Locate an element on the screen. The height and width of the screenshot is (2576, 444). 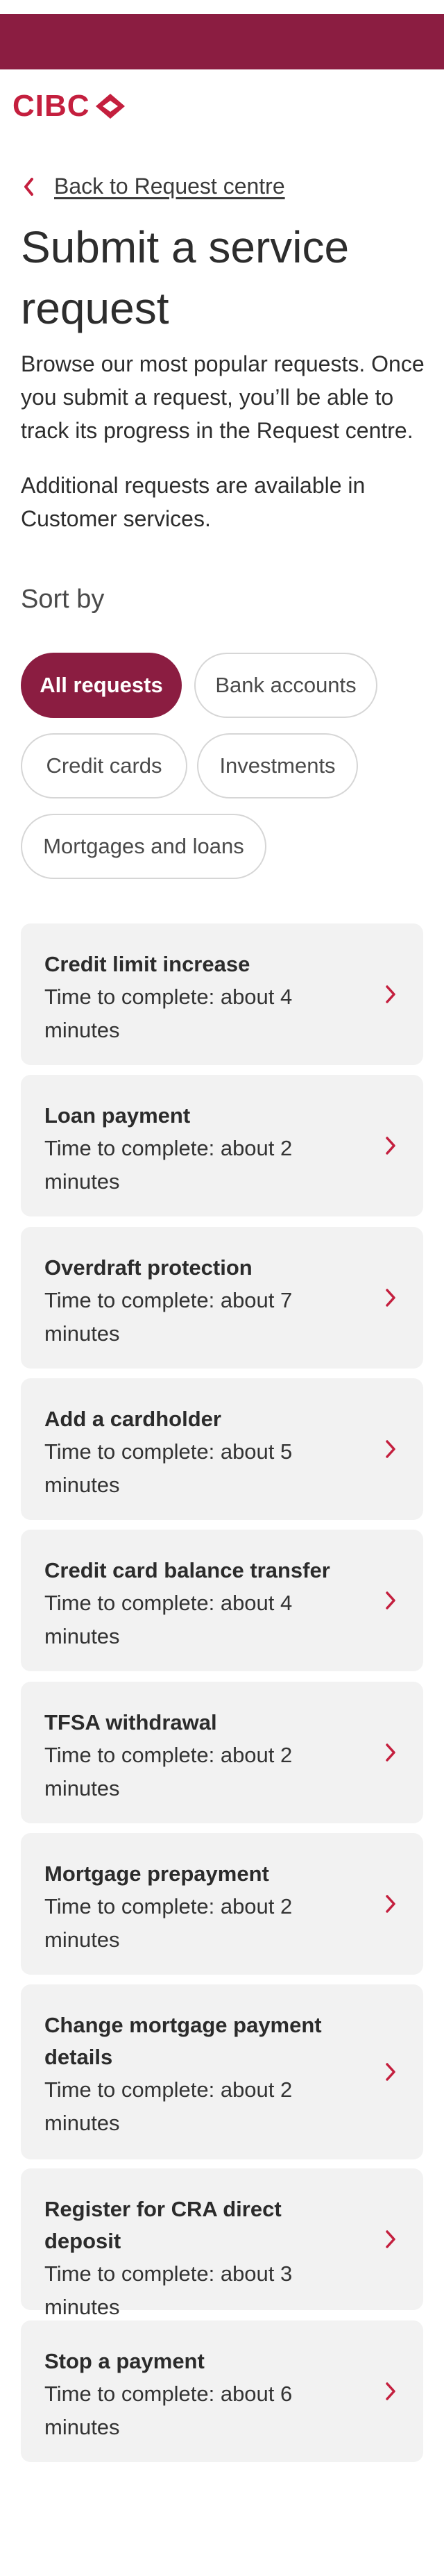
request-title: Loan payment is located at coordinates (117, 1115).